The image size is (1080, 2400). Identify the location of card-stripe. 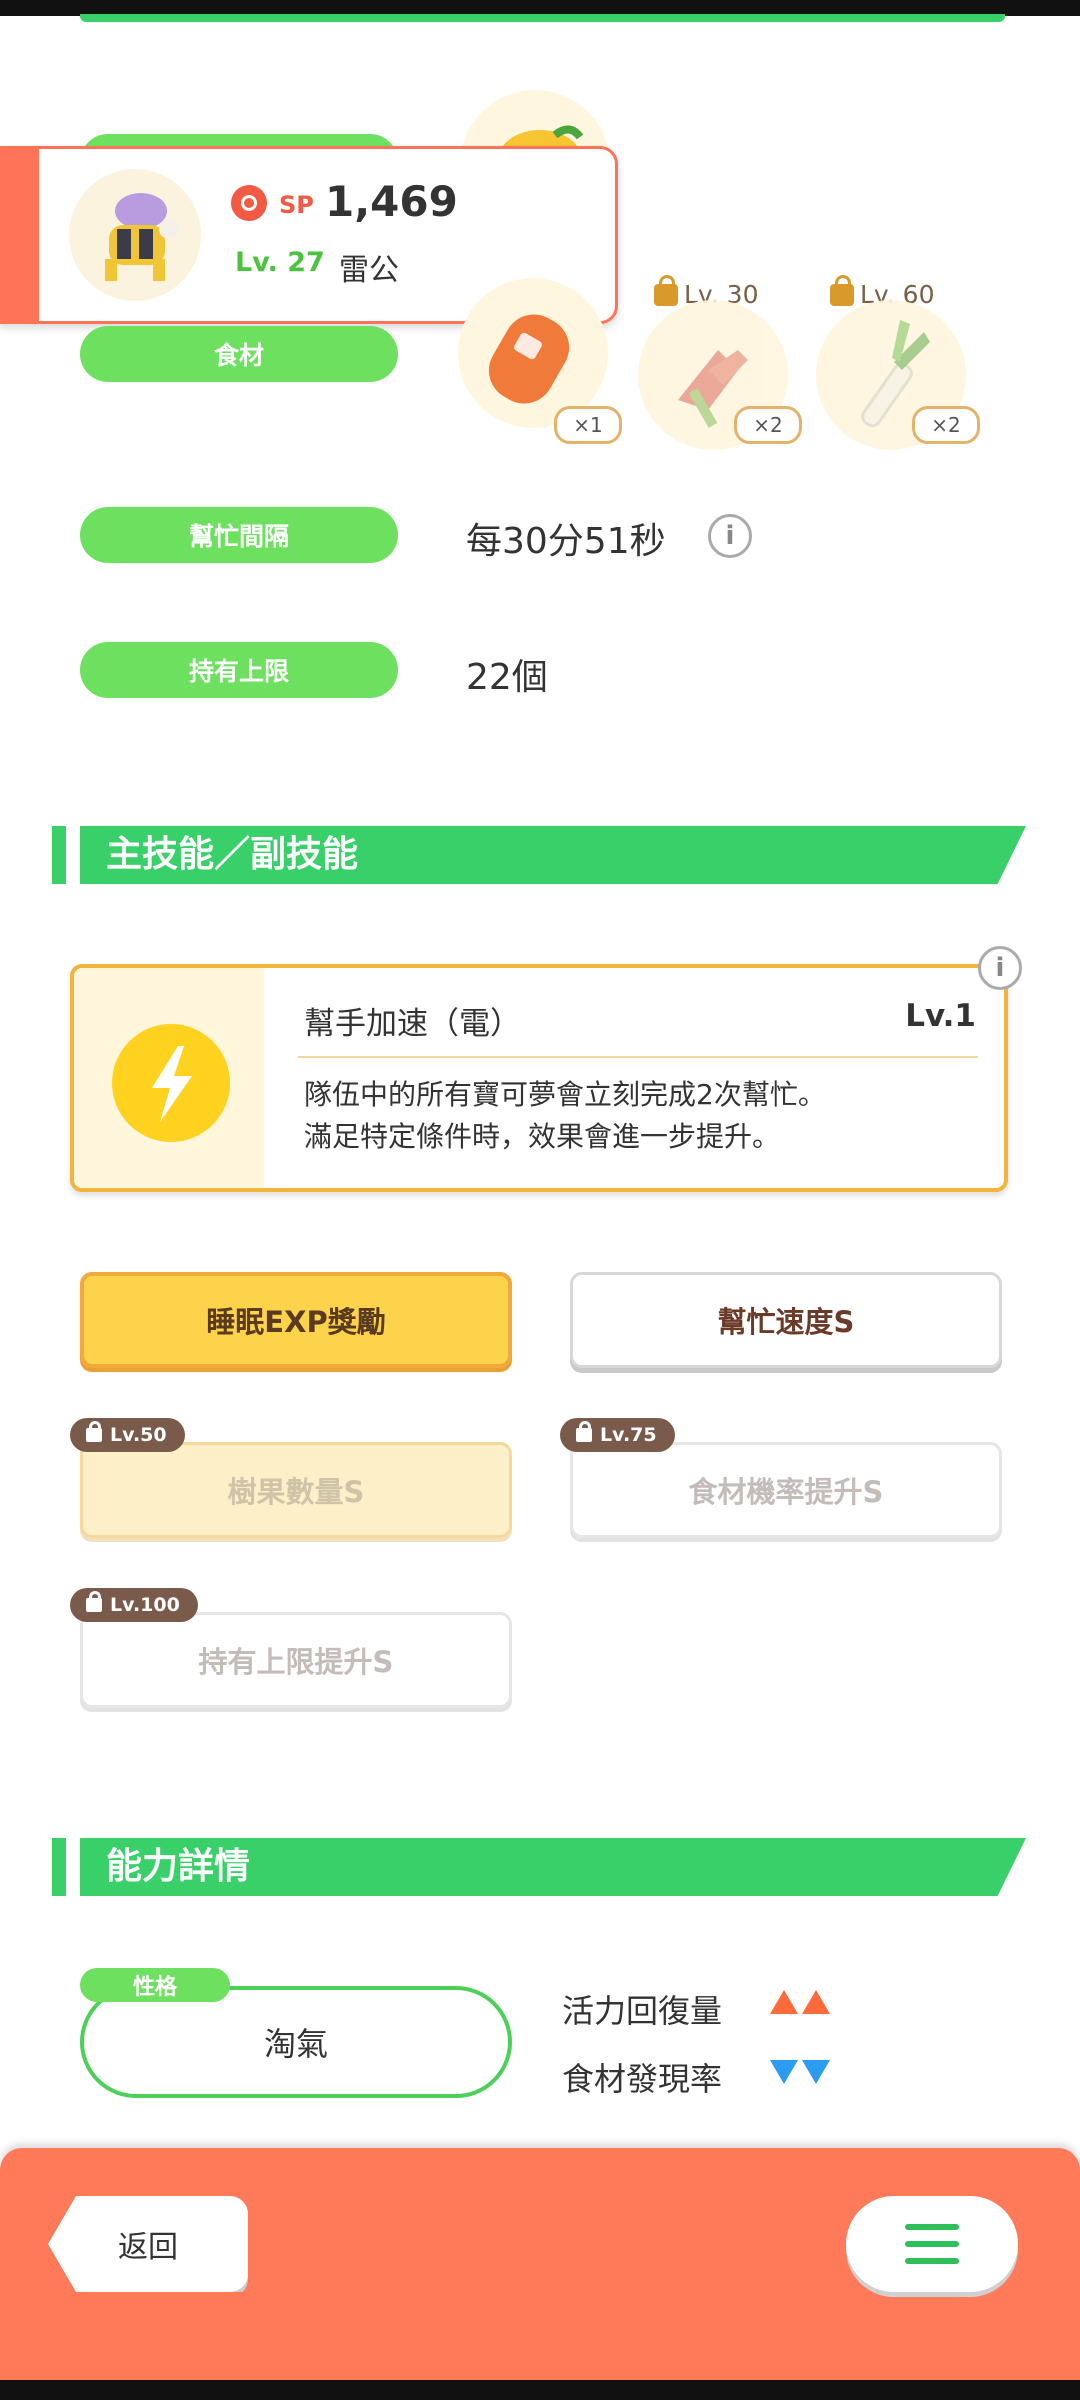
(21, 235).